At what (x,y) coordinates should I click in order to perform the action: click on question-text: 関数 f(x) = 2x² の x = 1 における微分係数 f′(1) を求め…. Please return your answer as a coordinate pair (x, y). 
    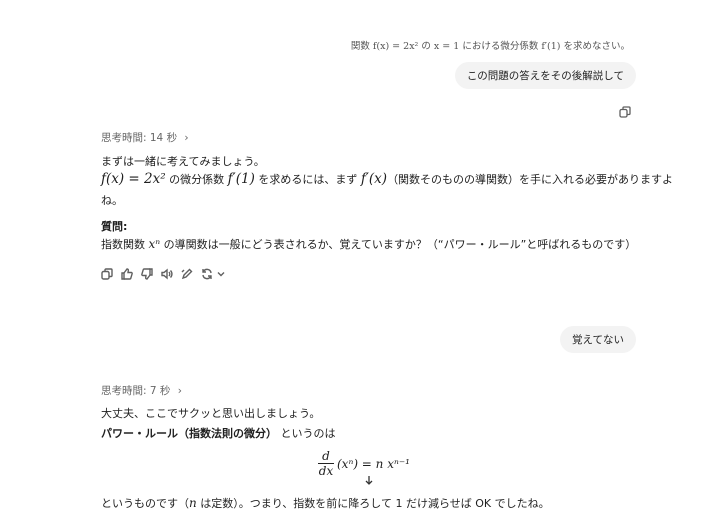
    Looking at the image, I should click on (490, 46).